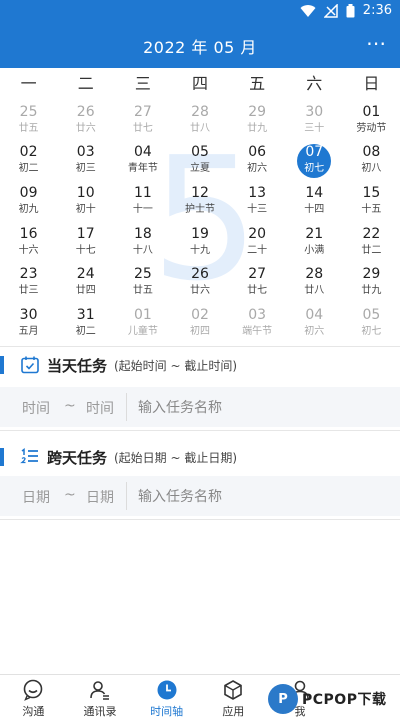  Describe the element at coordinates (85, 242) in the screenshot. I see `calendar-day: 17 十七` at that location.